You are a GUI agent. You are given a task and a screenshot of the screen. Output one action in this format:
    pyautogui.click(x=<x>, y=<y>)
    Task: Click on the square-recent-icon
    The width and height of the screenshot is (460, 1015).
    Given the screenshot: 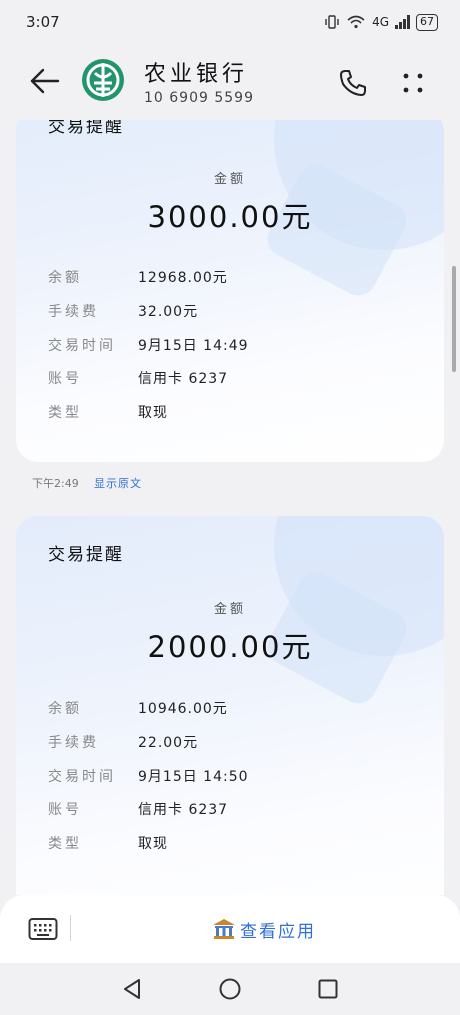 What is the action you would take?
    pyautogui.click(x=328, y=989)
    